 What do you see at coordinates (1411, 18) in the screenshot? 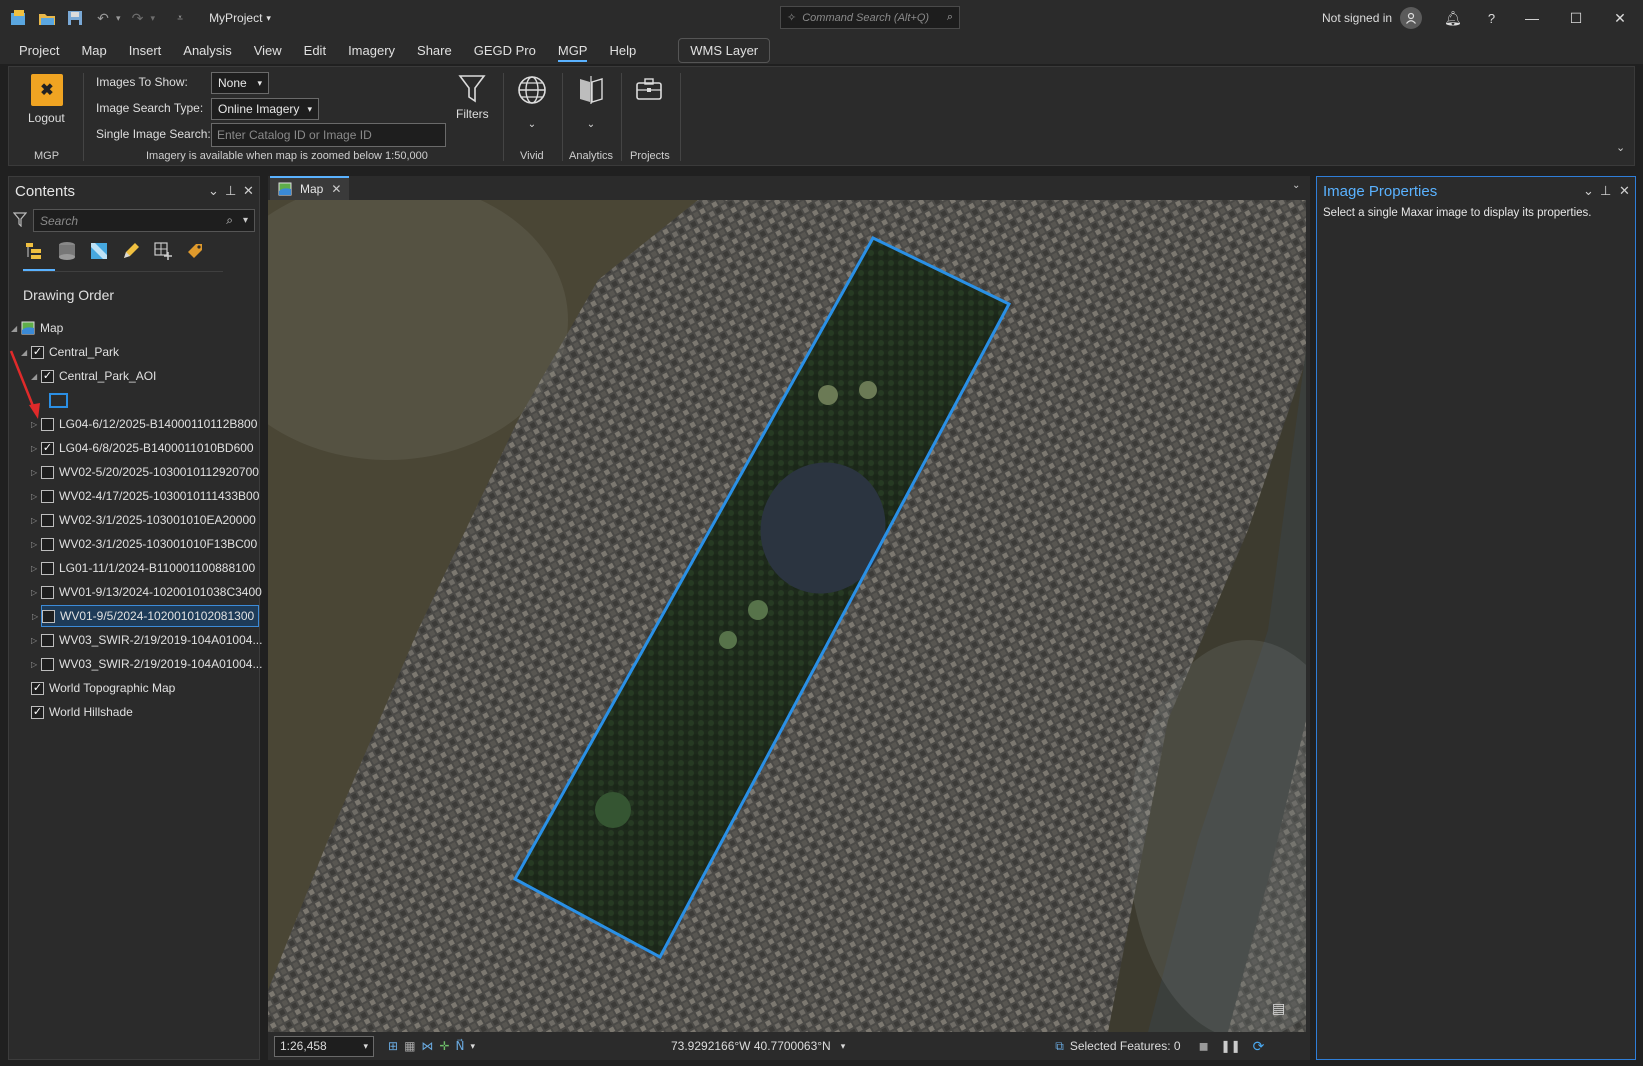
I see `user-avatar-icon` at bounding box center [1411, 18].